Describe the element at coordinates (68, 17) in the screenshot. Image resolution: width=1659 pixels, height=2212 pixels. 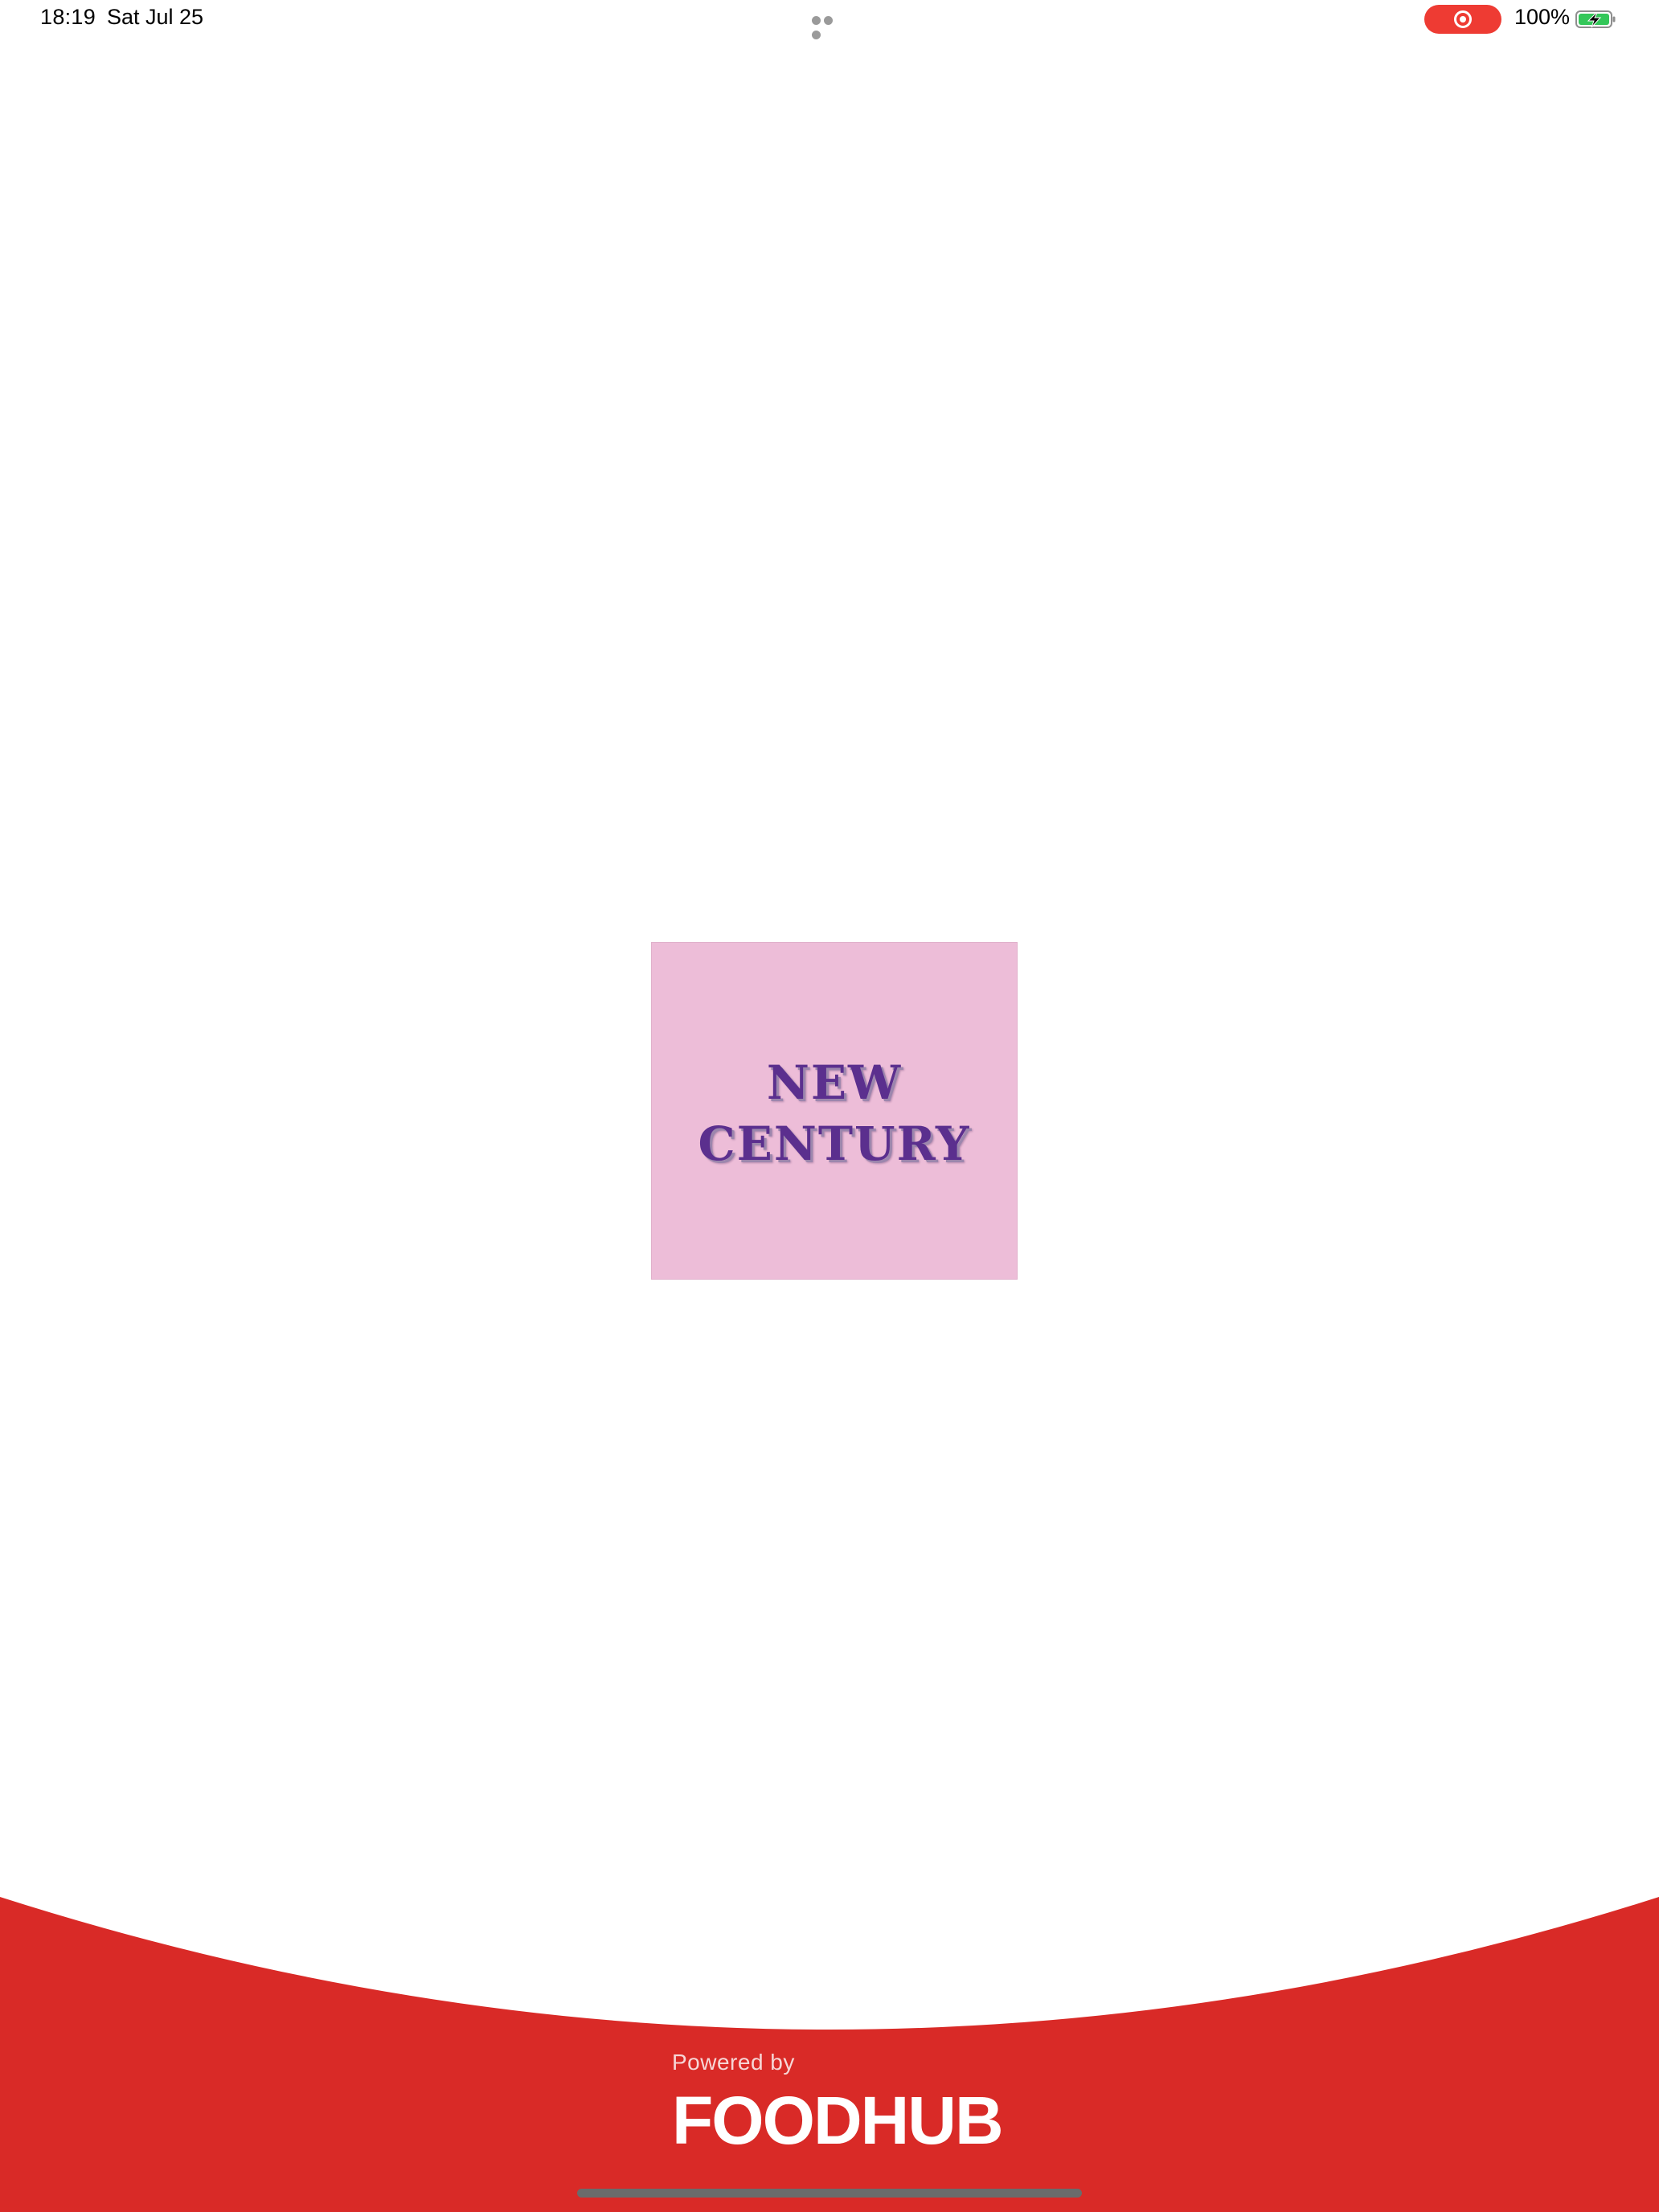
I see `status-time: 18:19` at that location.